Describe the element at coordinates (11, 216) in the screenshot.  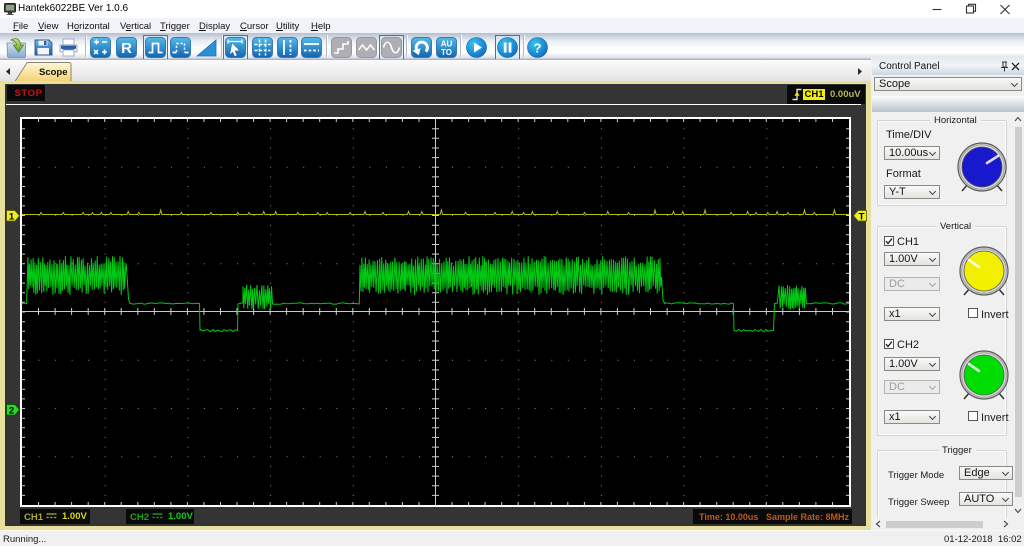
I see `svg-text: 1` at that location.